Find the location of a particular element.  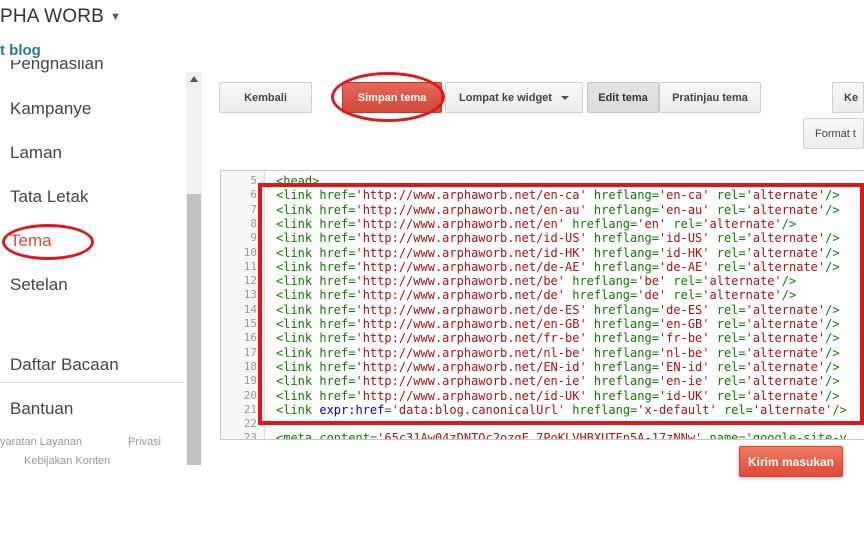

line-number: 12 is located at coordinates (250, 281).